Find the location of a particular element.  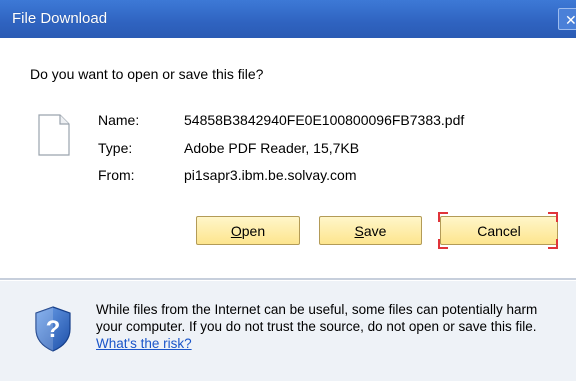

risk-link: What's the risk? is located at coordinates (144, 343).